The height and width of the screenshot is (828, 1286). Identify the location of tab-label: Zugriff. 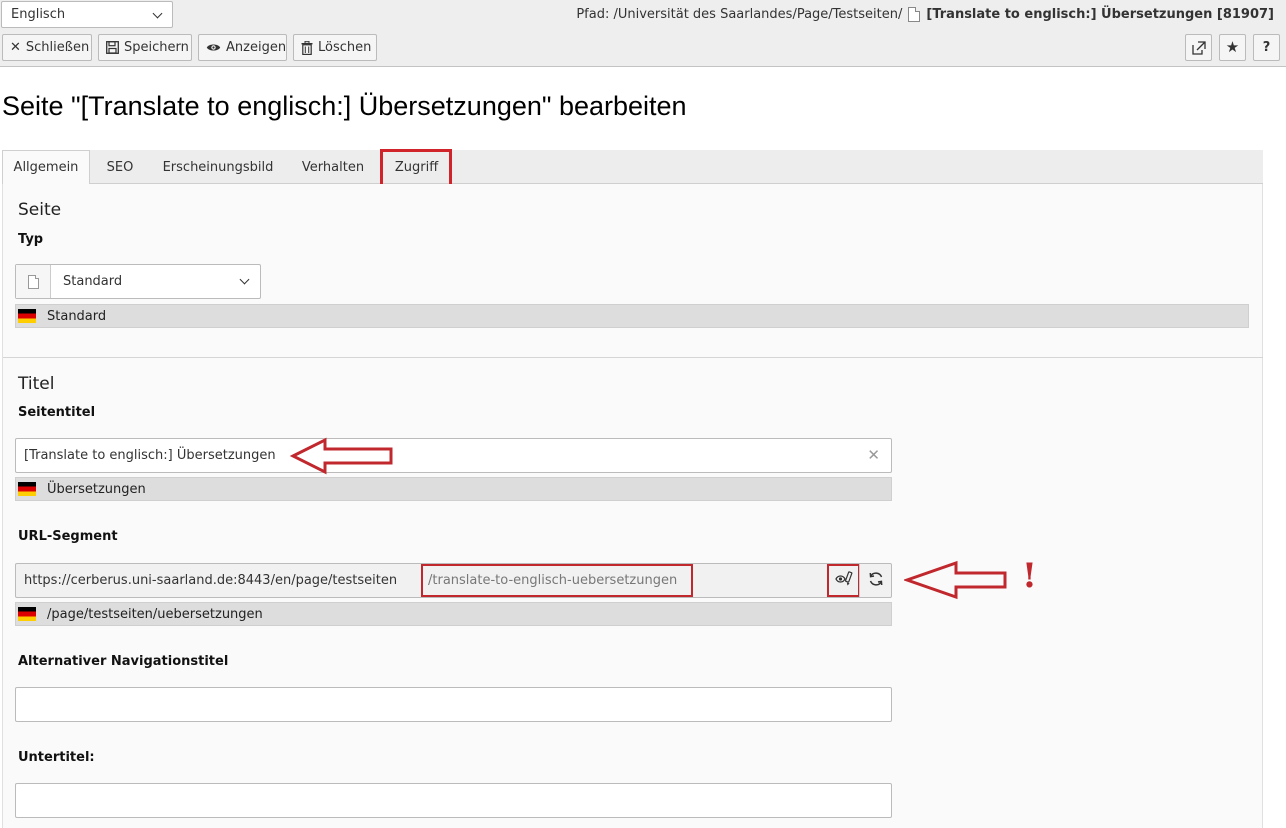
(416, 167).